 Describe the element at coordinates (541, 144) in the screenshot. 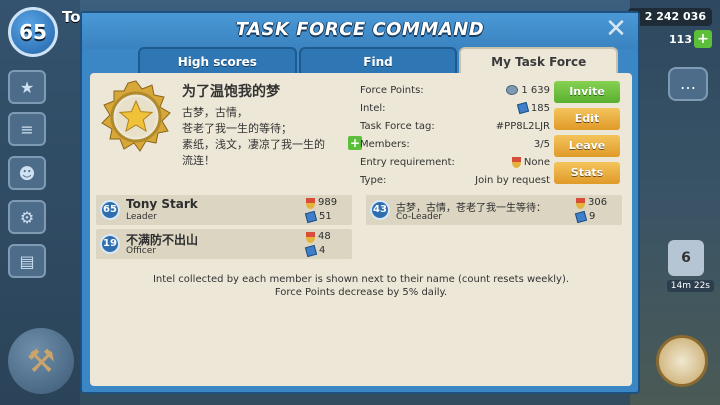

I see `members-value: 3/5` at that location.